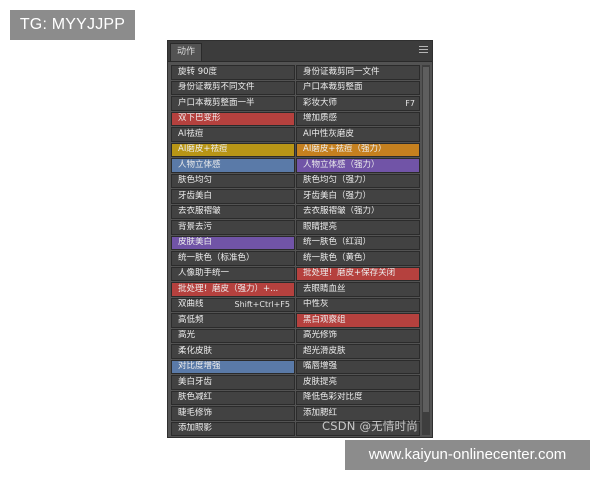  What do you see at coordinates (337, 195) in the screenshot?
I see `action-label: 牙齿美白（强力）` at bounding box center [337, 195].